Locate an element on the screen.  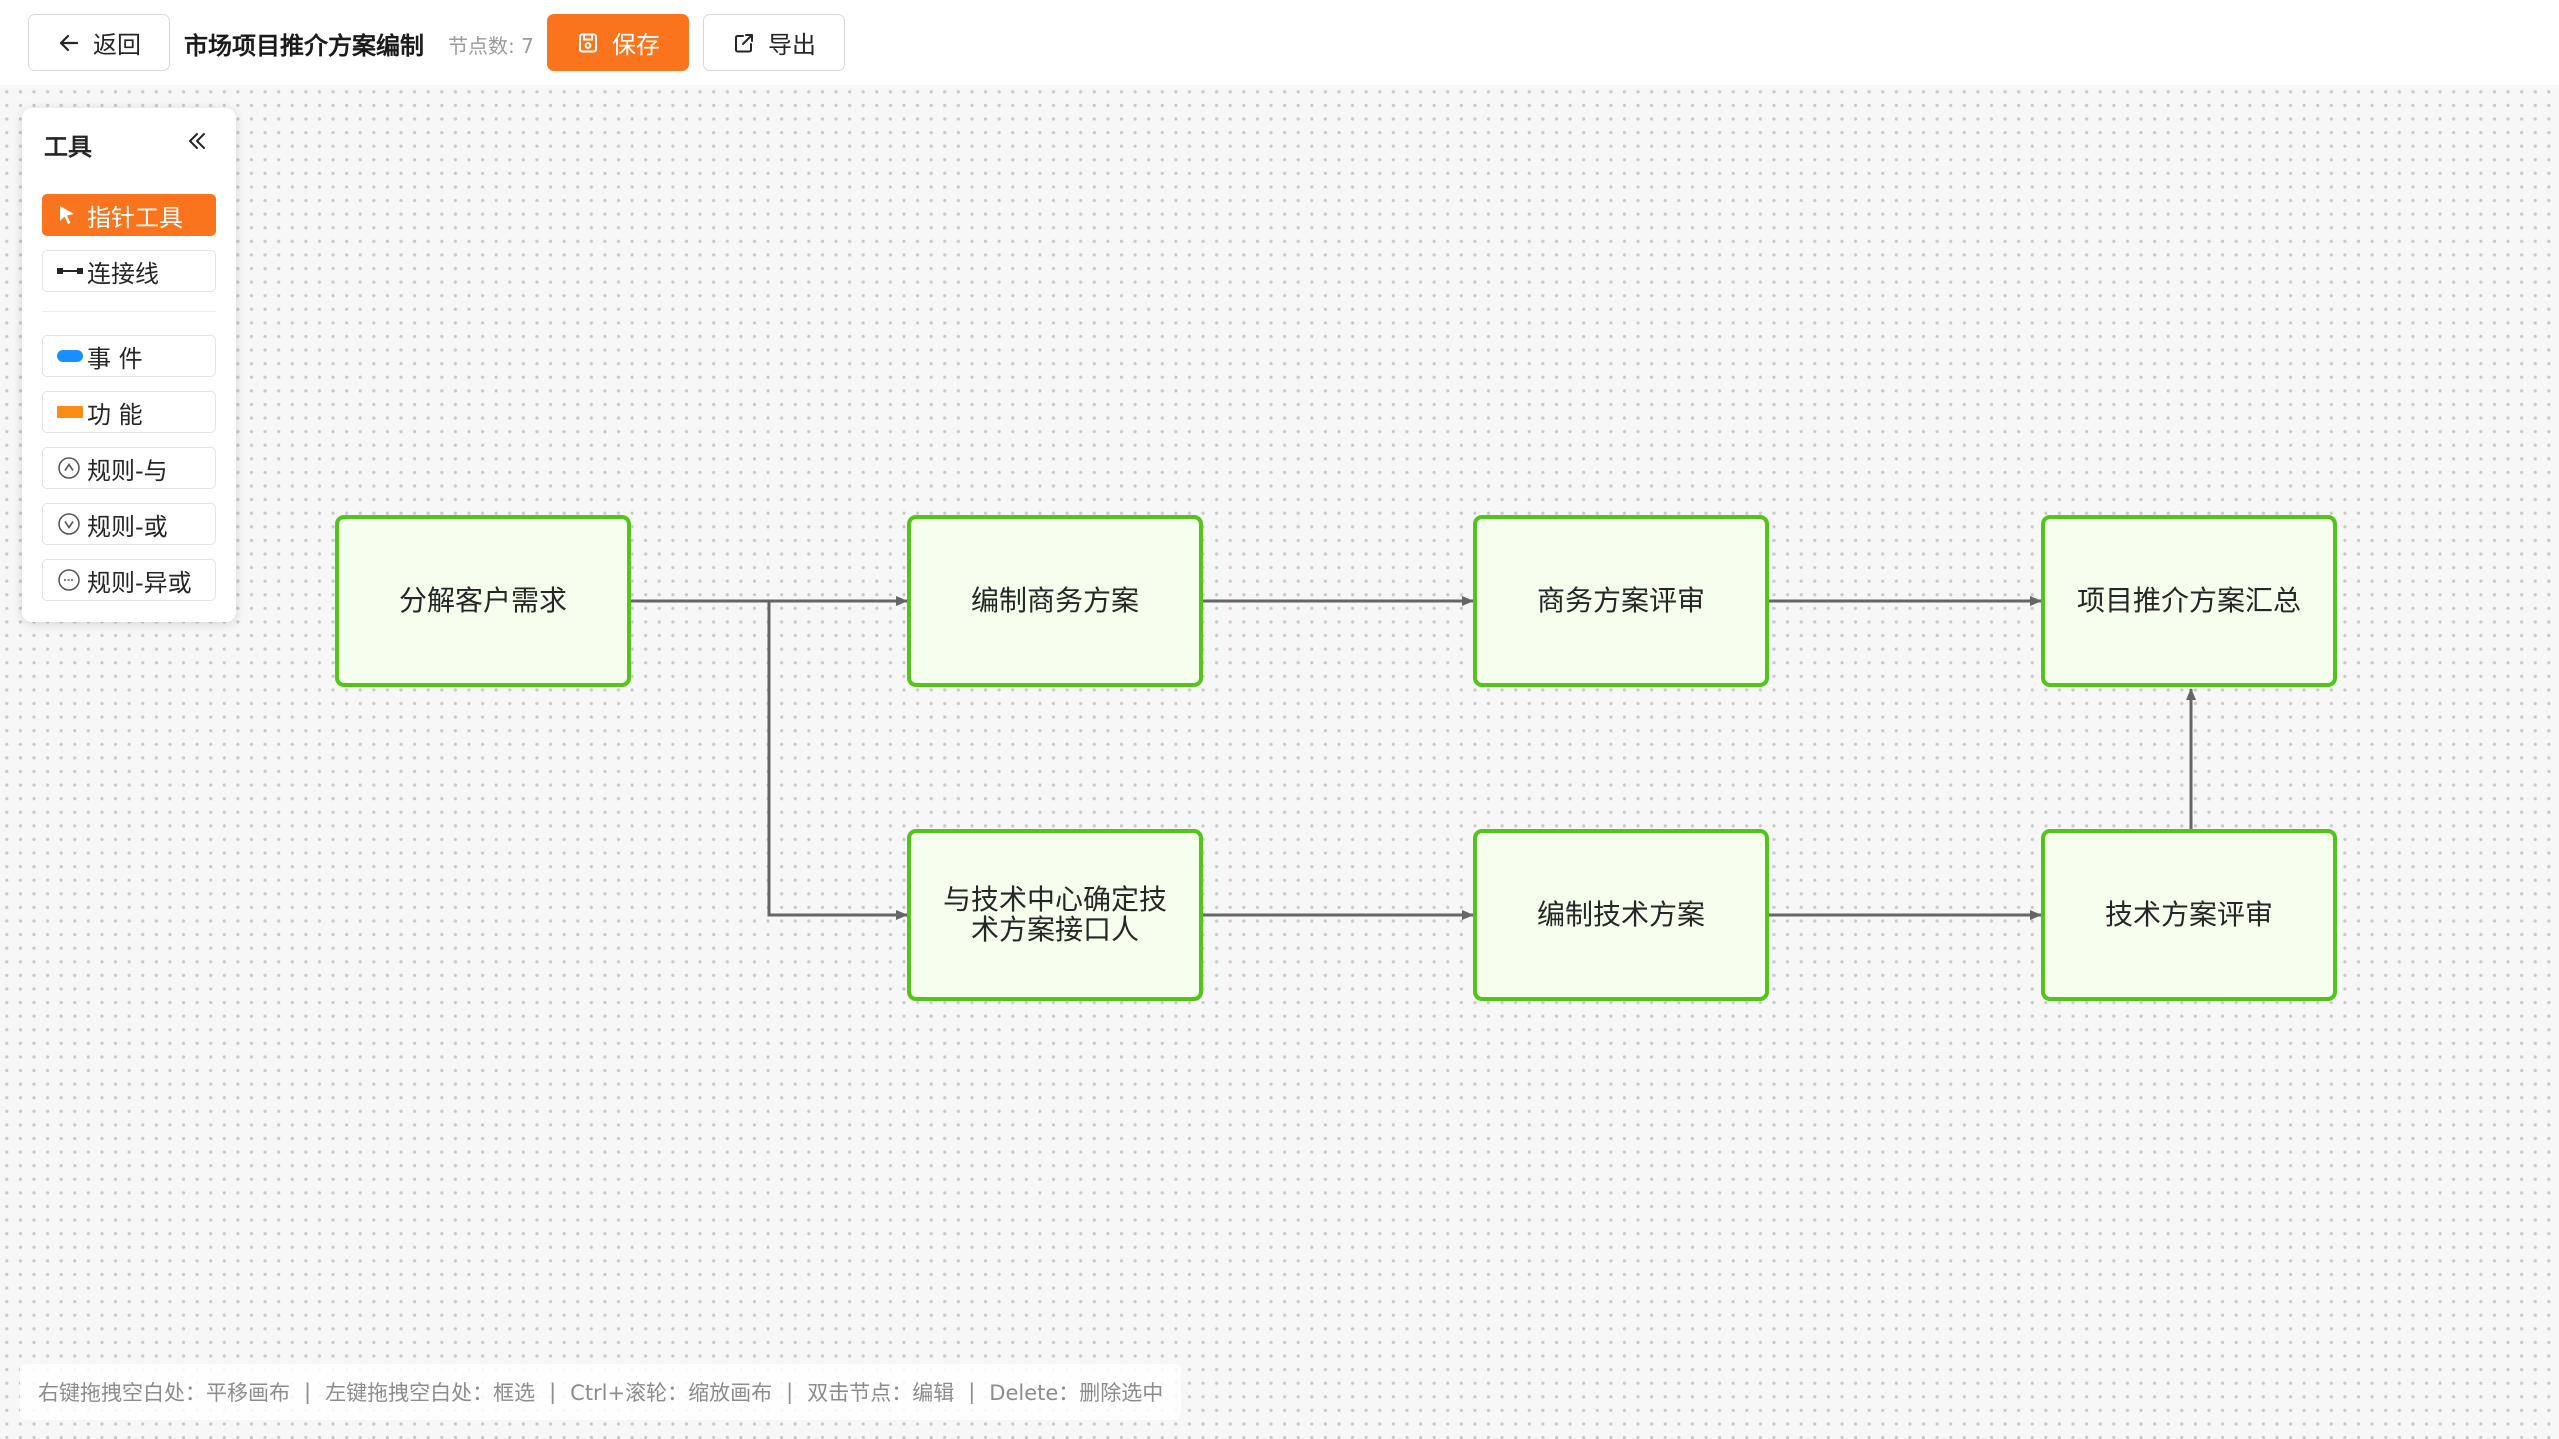
node-n3: 商务方案评审 is located at coordinates (1621, 601).